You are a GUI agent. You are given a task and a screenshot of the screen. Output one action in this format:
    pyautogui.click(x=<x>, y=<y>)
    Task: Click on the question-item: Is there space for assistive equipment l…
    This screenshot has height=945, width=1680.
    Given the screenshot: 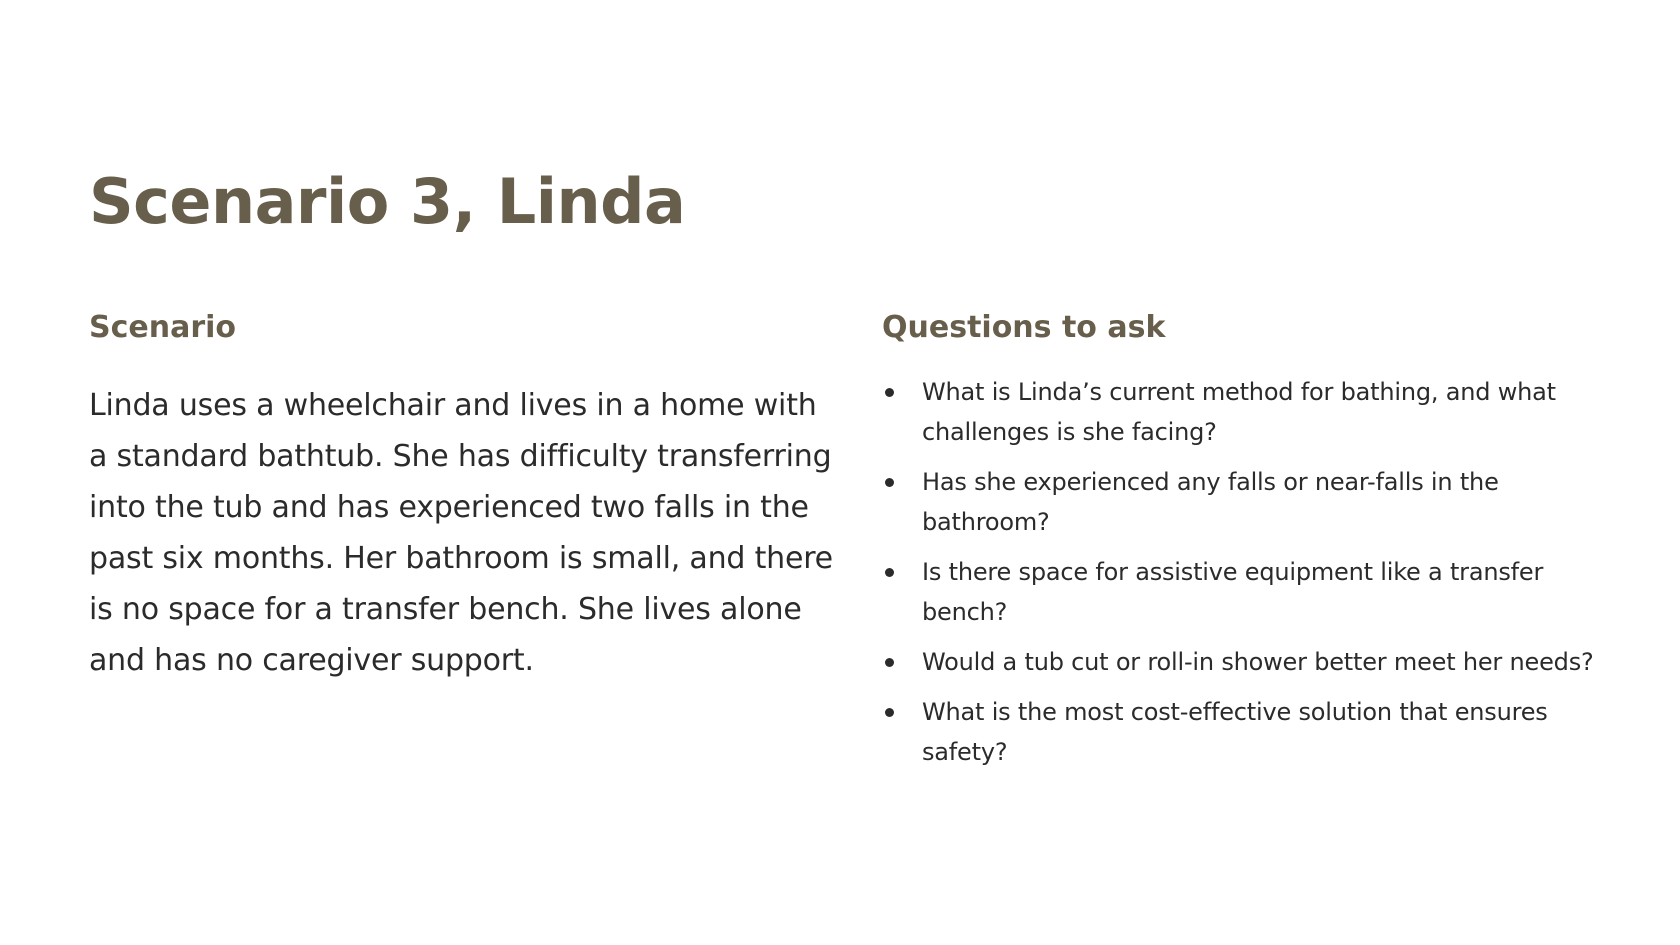 What is the action you would take?
    pyautogui.click(x=1242, y=592)
    